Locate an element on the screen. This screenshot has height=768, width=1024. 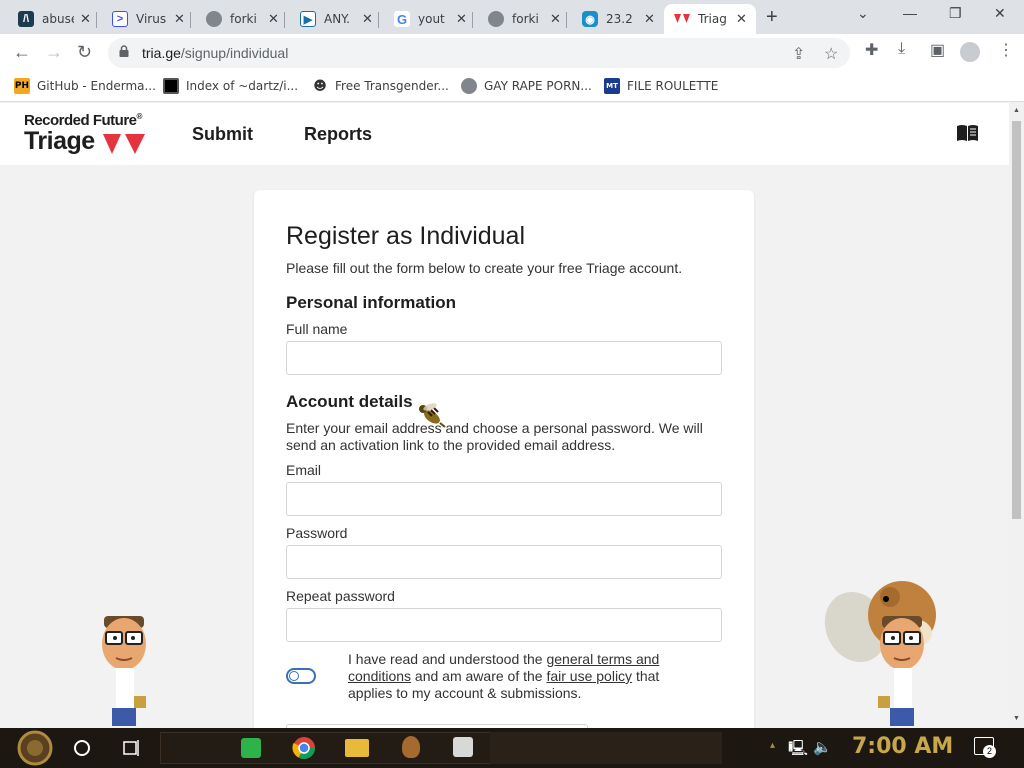
tab-ip: ◉ 23.2 ✕ is located at coordinates (616, 19).